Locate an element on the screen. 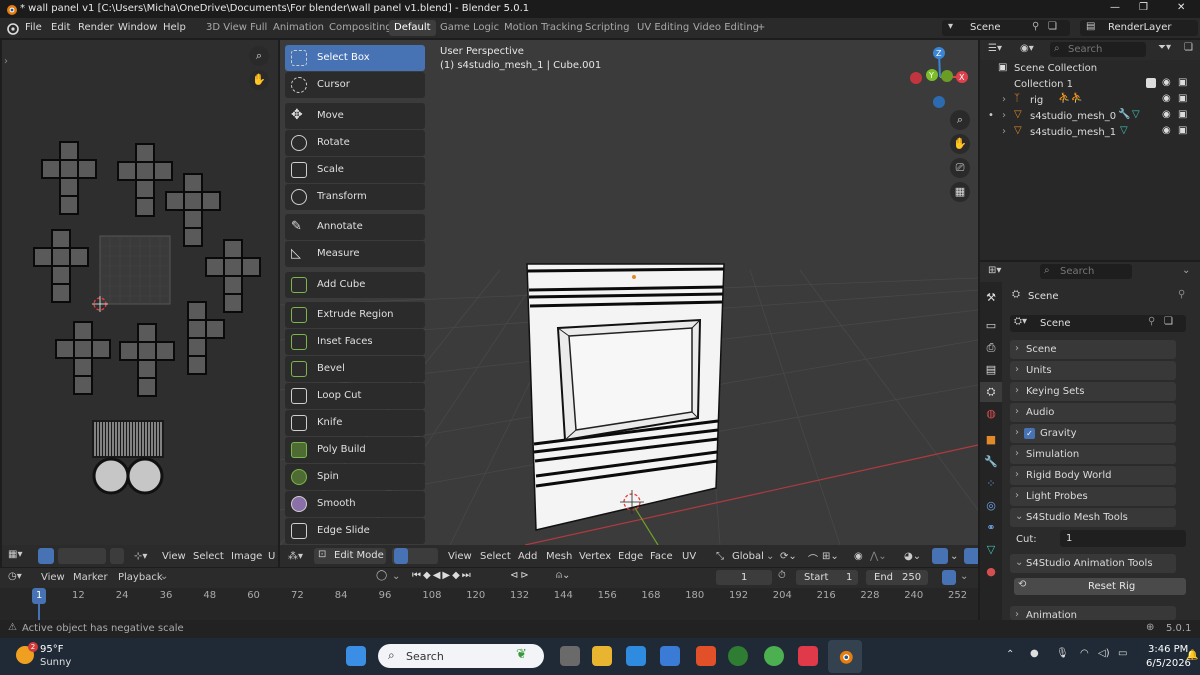 The height and width of the screenshot is (675, 1200). weather-temp: 95°F is located at coordinates (51, 649).